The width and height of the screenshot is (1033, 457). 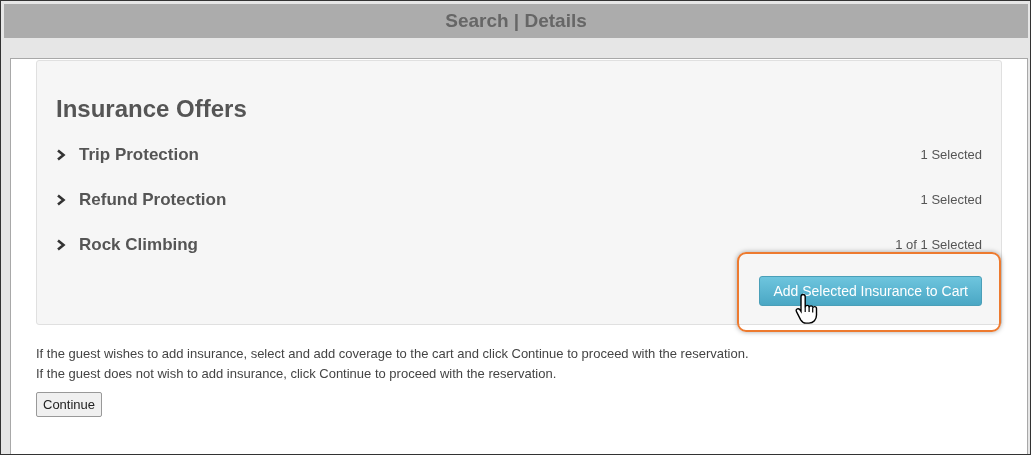 I want to click on offer-toggle: Refund Protection, so click(x=141, y=199).